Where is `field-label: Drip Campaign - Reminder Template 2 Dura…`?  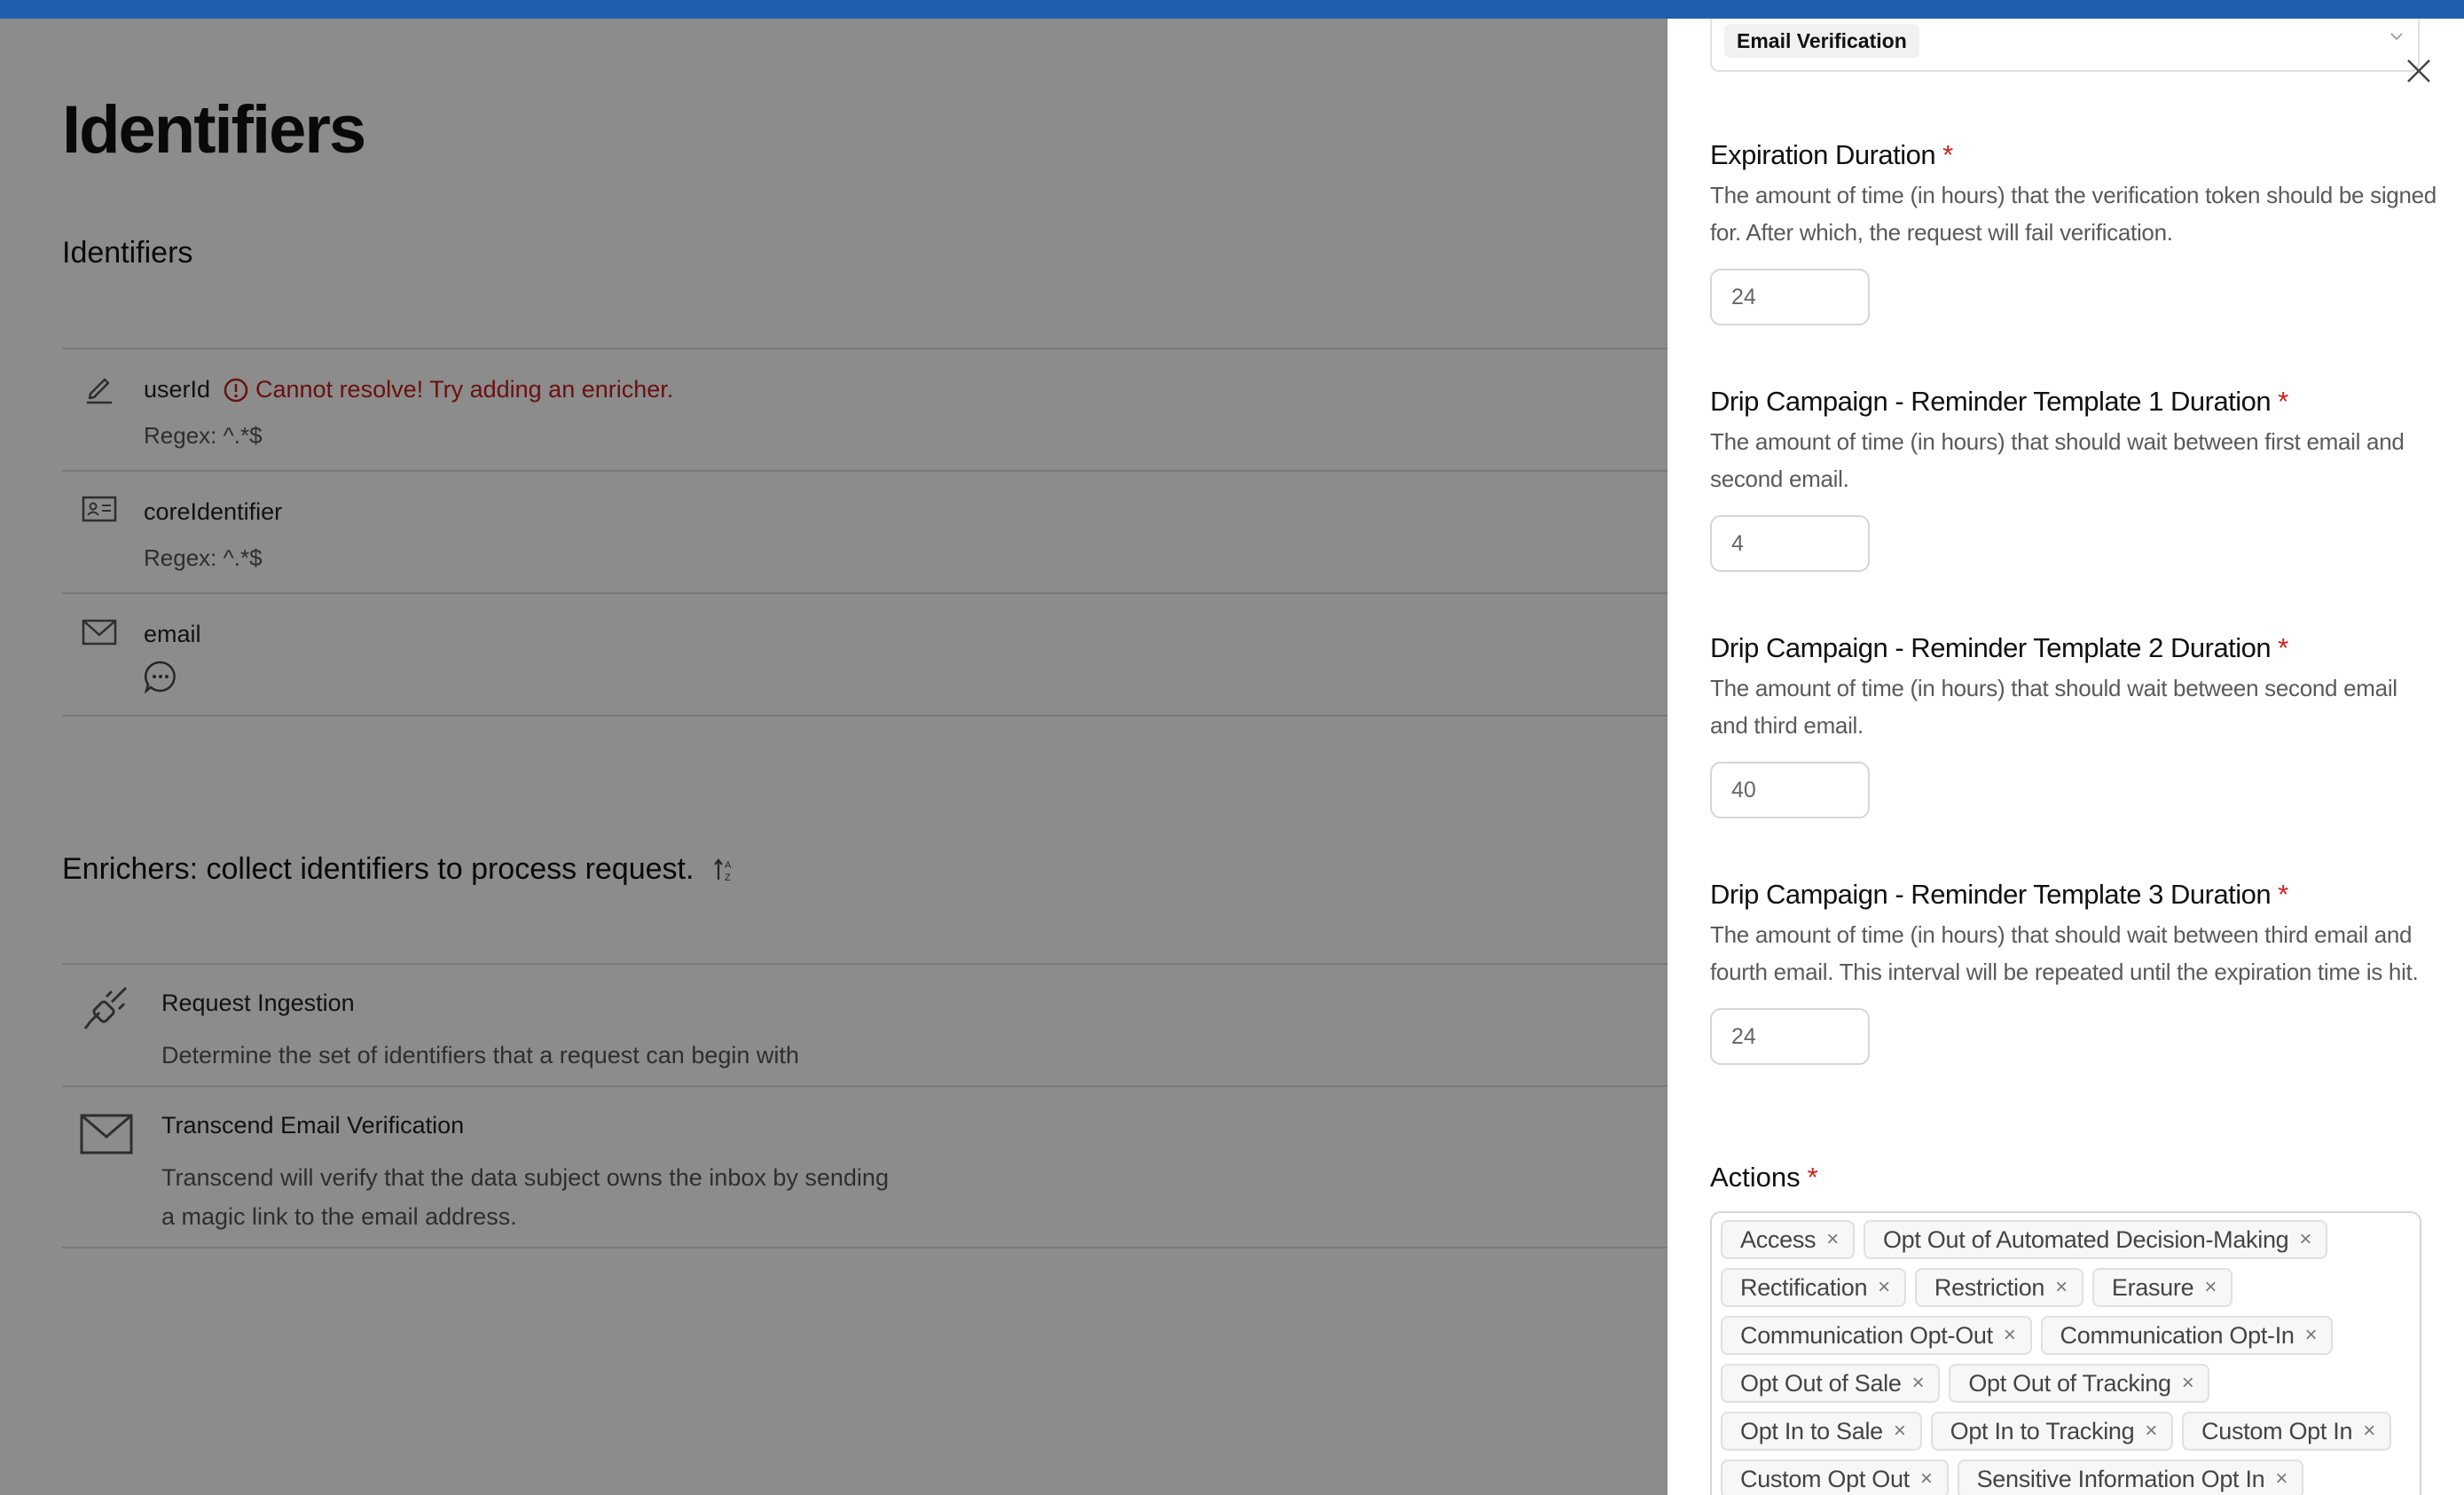 field-label: Drip Campaign - Reminder Template 2 Dura… is located at coordinates (1999, 647).